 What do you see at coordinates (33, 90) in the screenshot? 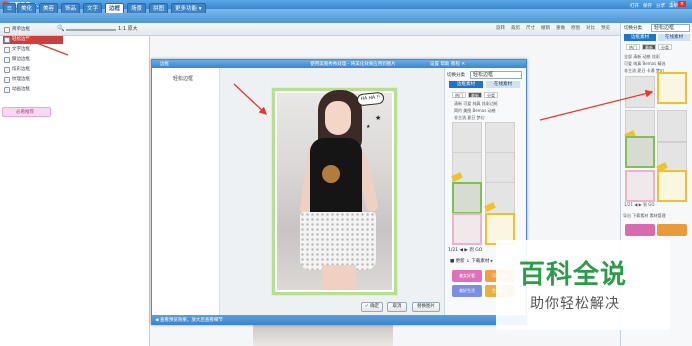
I see `frame-category-animated: 动画边框` at bounding box center [33, 90].